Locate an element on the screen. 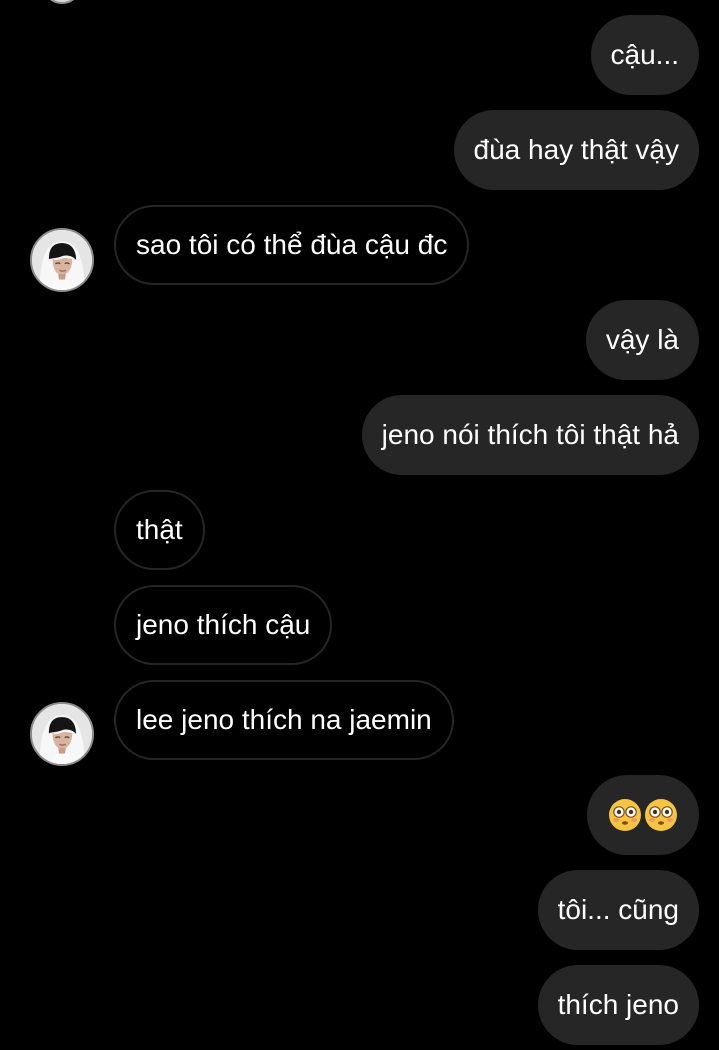  outgoing-message: đùa hay thật vậy is located at coordinates (576, 150).